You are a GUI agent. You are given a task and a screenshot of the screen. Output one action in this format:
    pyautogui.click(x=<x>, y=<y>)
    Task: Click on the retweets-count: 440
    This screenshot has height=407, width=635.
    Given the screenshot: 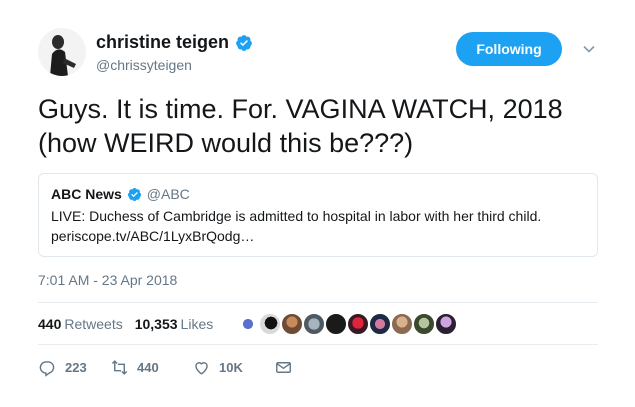 What is the action you would take?
    pyautogui.click(x=50, y=324)
    